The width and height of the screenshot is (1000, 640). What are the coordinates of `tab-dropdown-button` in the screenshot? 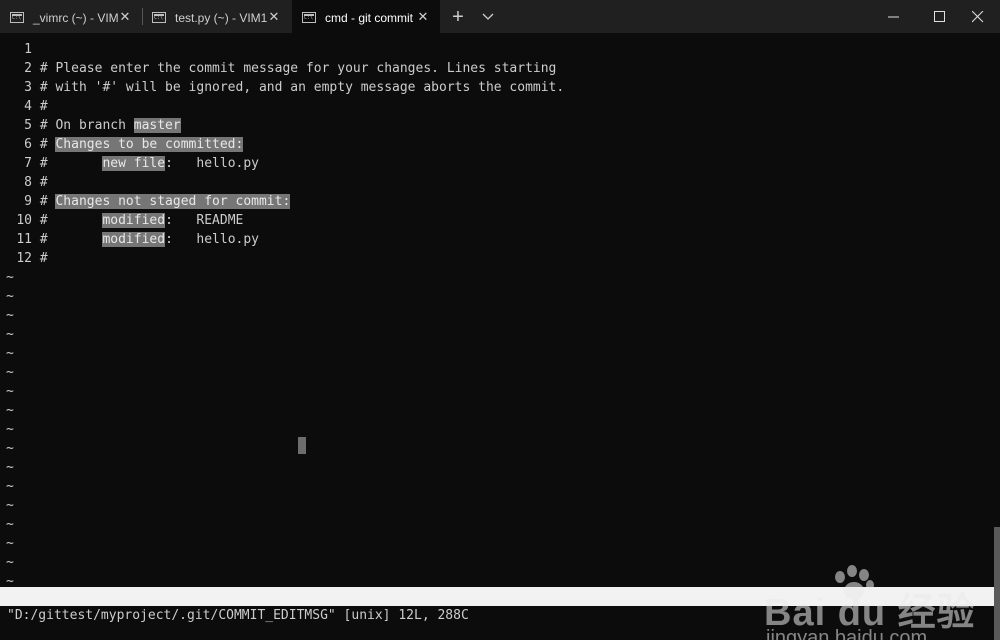 It's located at (488, 17).